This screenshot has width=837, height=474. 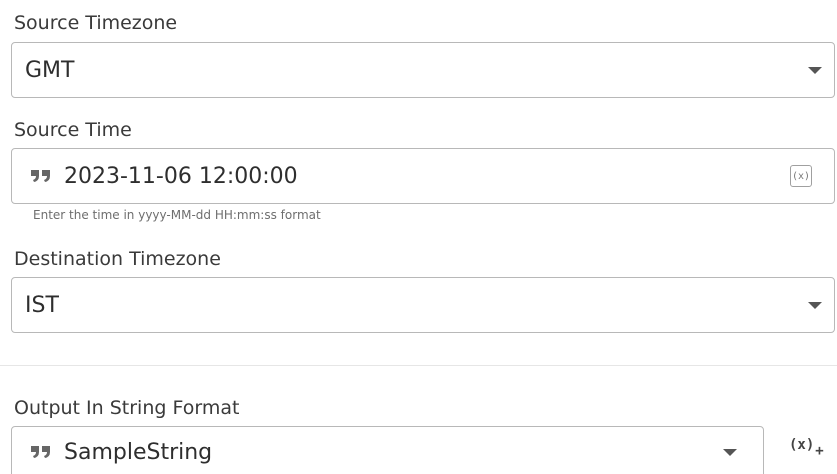 What do you see at coordinates (819, 451) in the screenshot?
I see `plus-icon: +` at bounding box center [819, 451].